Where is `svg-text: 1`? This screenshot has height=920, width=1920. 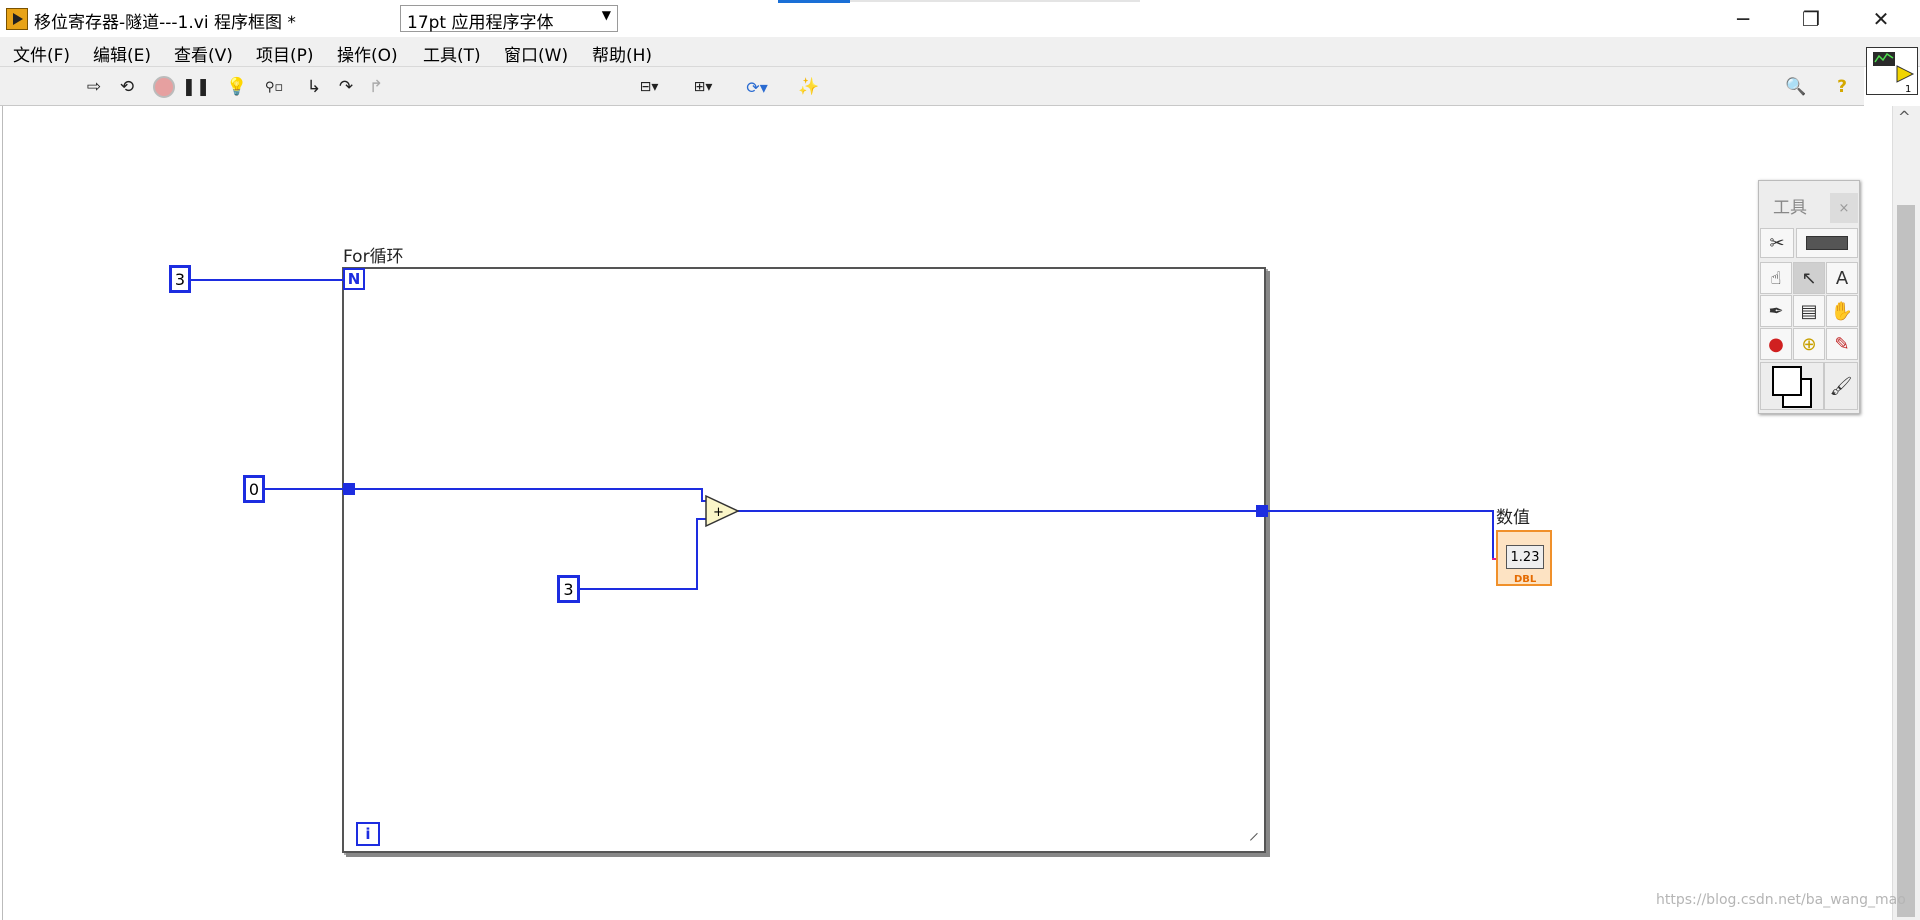 svg-text: 1 is located at coordinates (1908, 89).